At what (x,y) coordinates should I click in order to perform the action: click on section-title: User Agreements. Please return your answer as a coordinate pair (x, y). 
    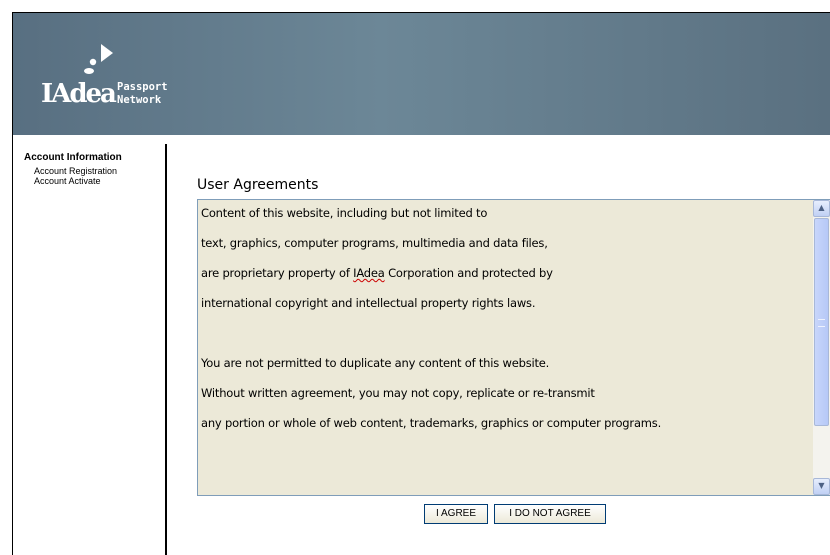
    Looking at the image, I should click on (258, 185).